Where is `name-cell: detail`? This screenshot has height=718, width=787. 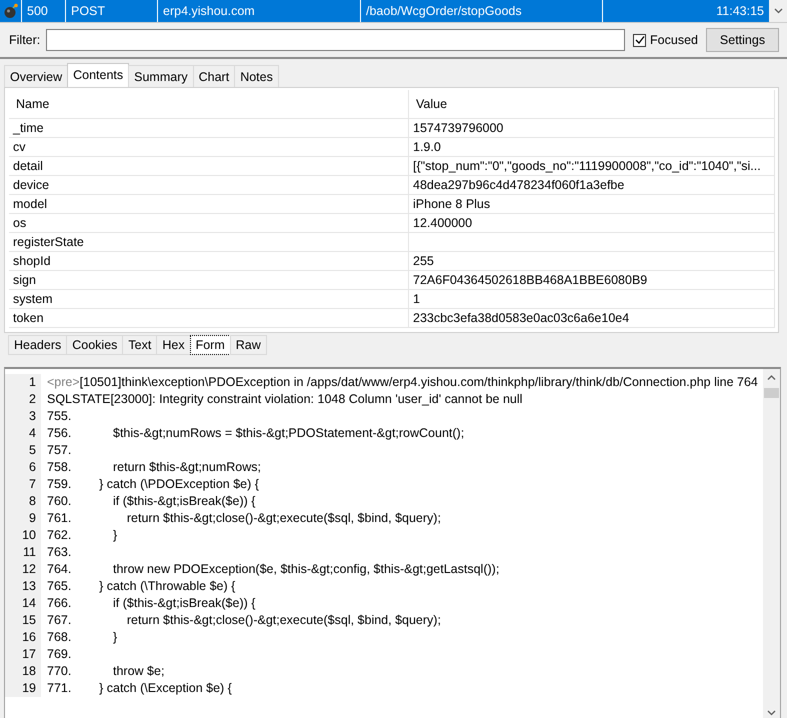
name-cell: detail is located at coordinates (209, 166).